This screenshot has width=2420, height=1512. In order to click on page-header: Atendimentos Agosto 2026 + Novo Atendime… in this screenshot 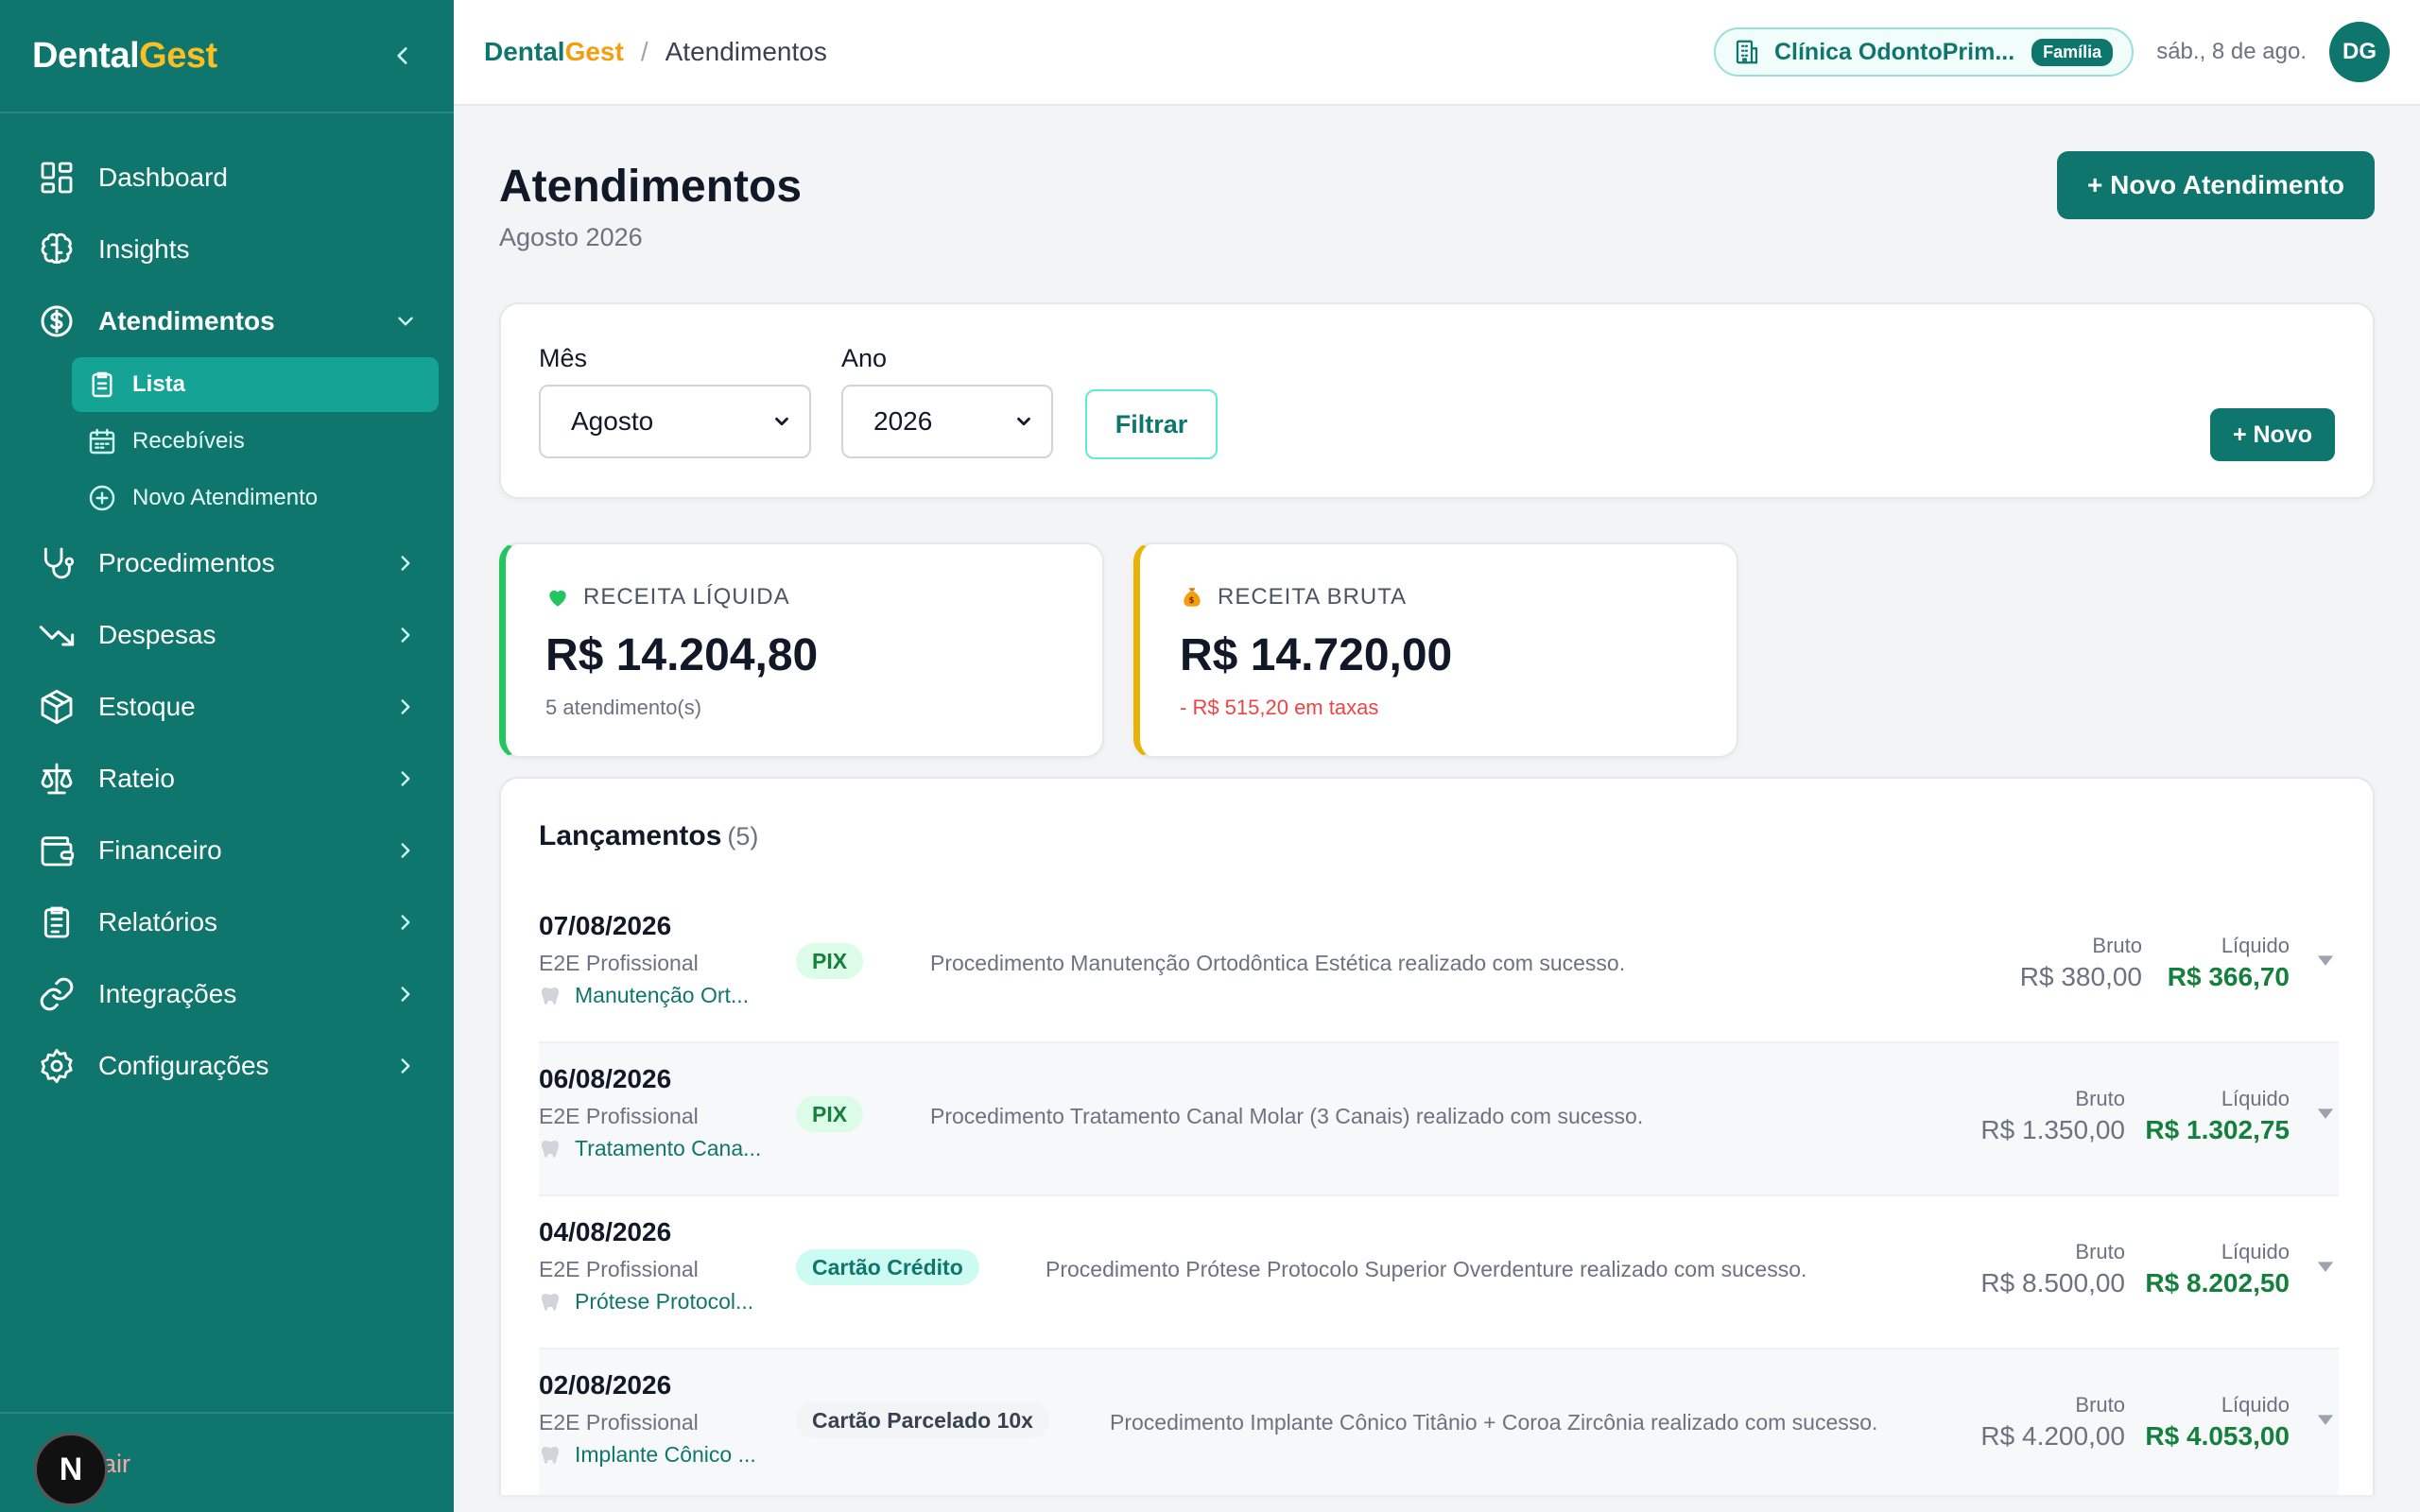, I will do `click(1437, 204)`.